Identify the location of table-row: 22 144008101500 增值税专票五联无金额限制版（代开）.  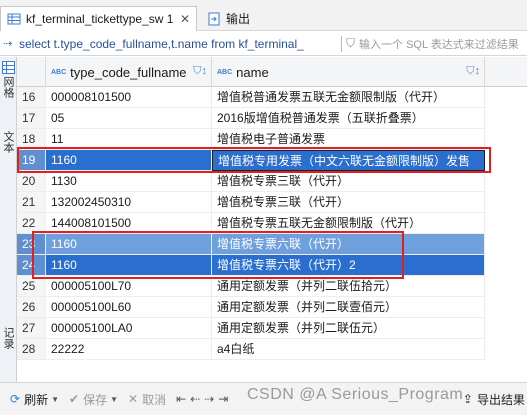
(272, 223).